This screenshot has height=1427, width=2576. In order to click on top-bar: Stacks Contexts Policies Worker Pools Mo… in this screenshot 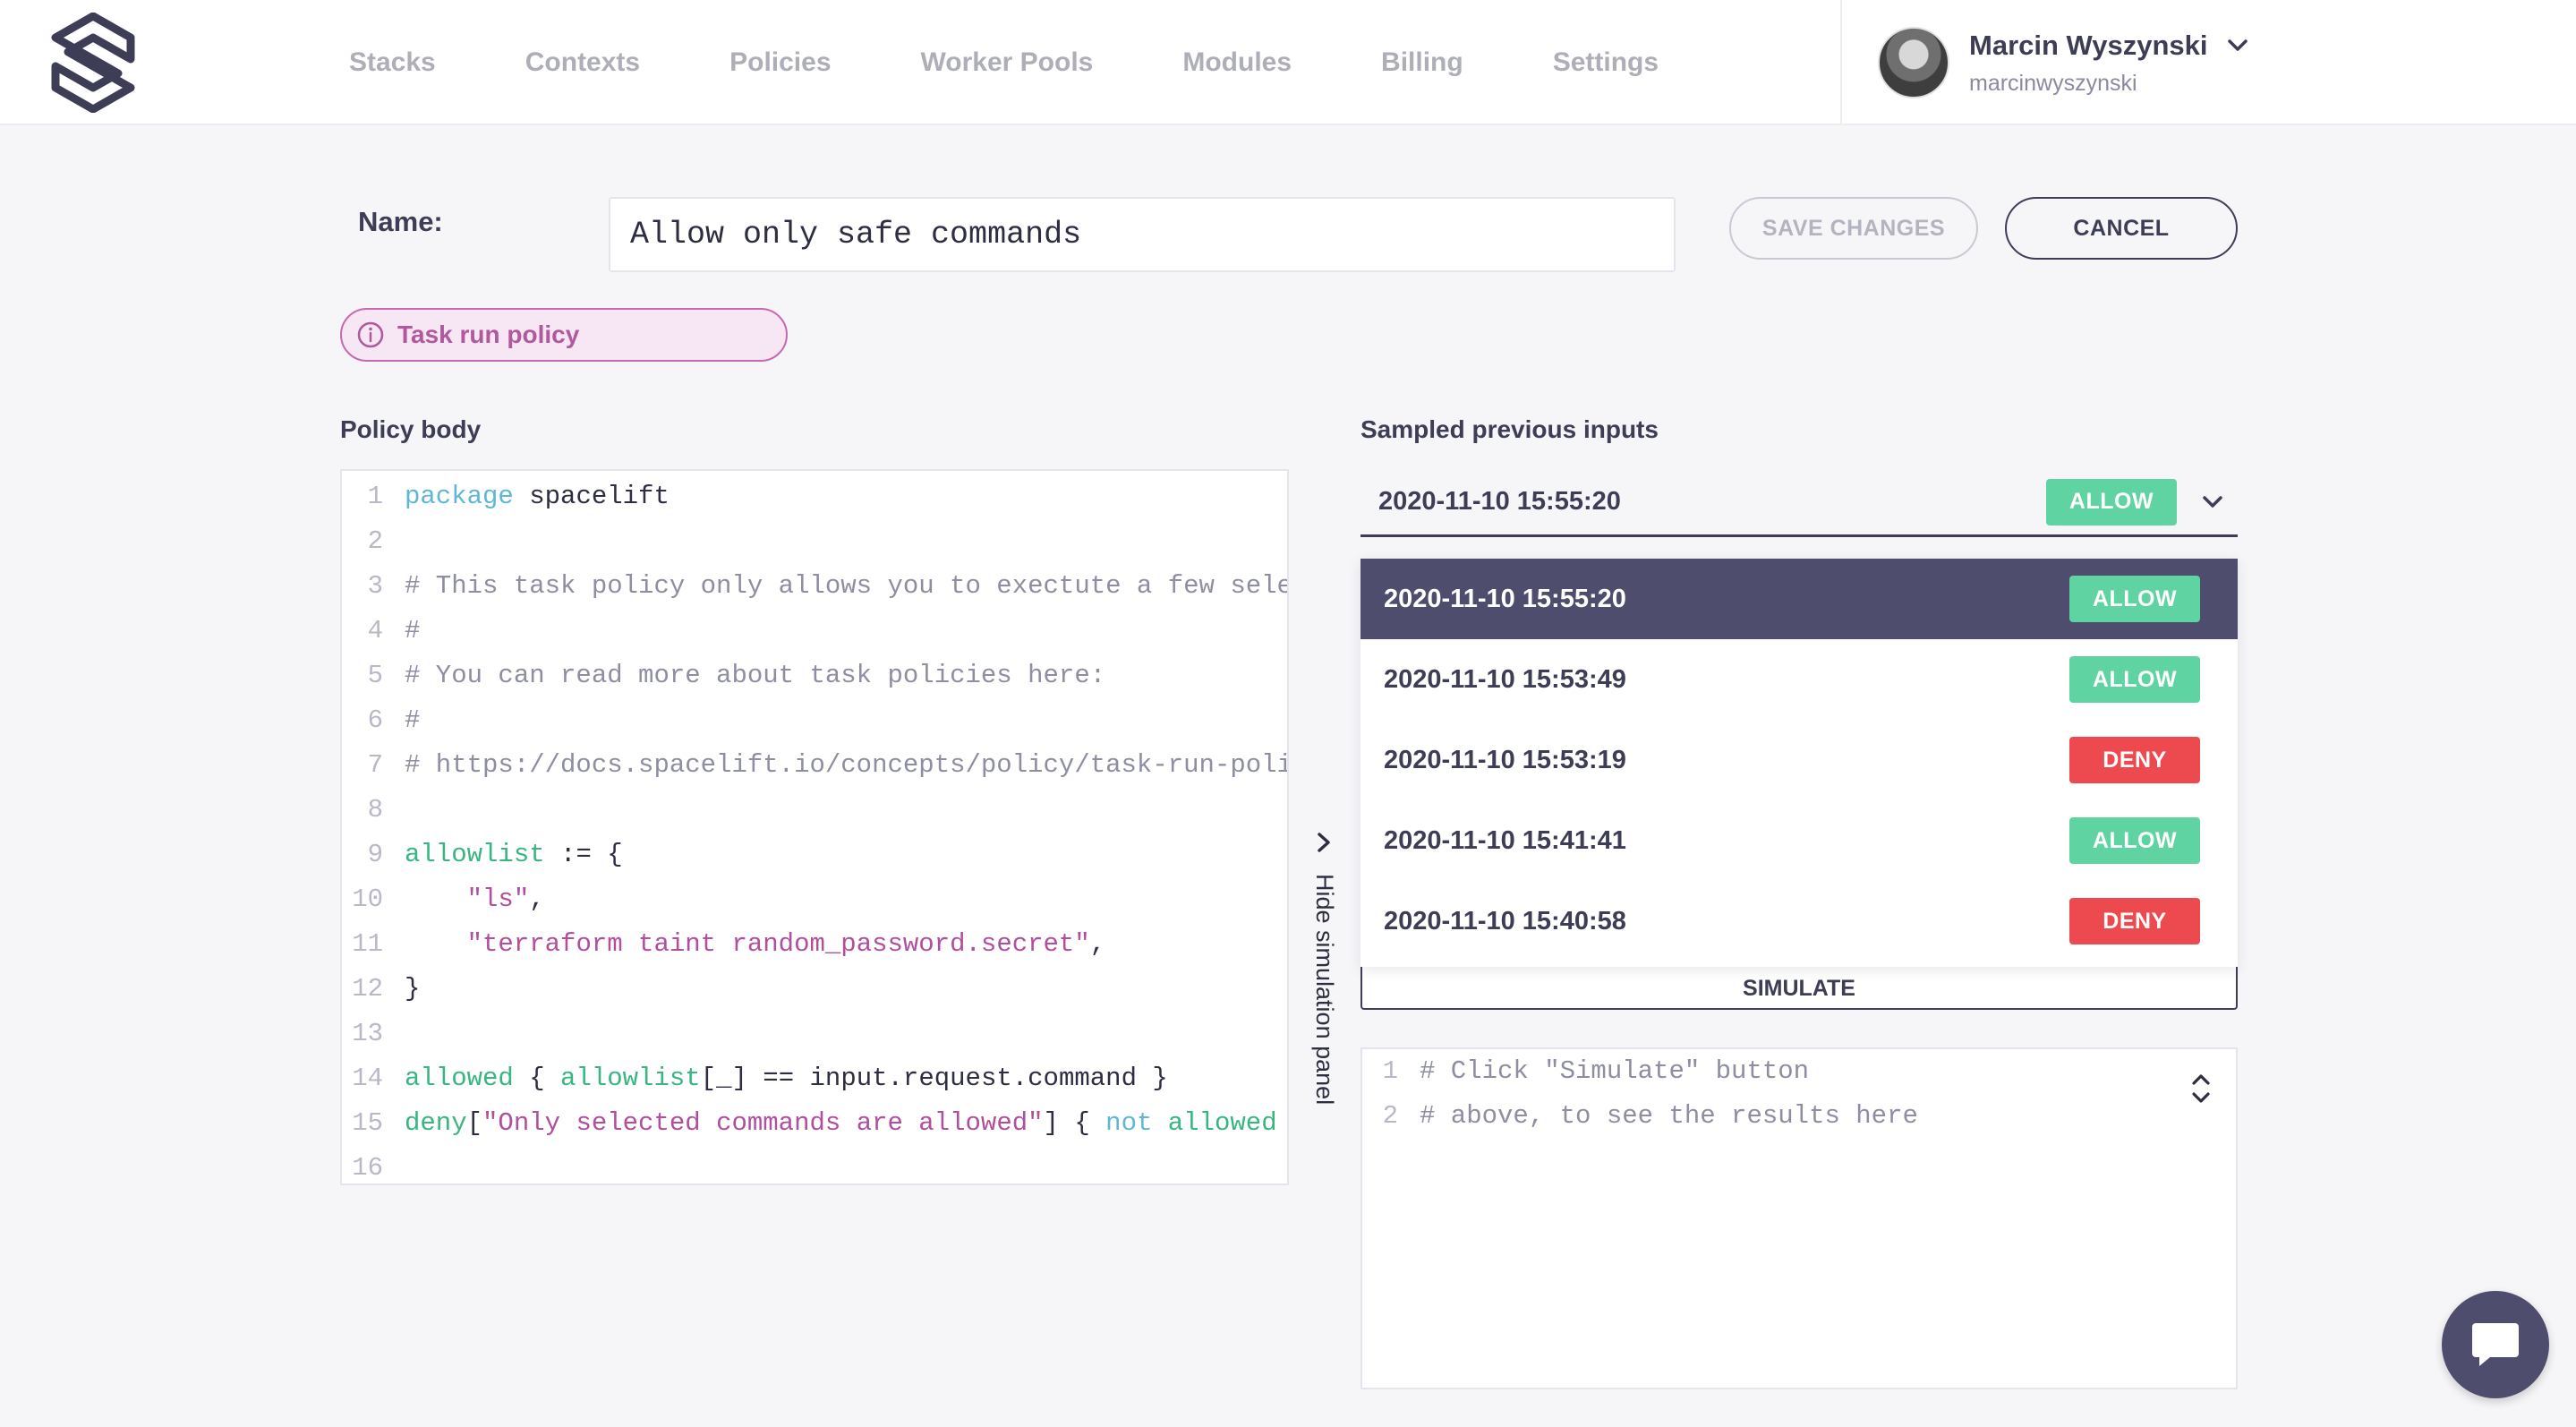, I will do `click(1288, 63)`.